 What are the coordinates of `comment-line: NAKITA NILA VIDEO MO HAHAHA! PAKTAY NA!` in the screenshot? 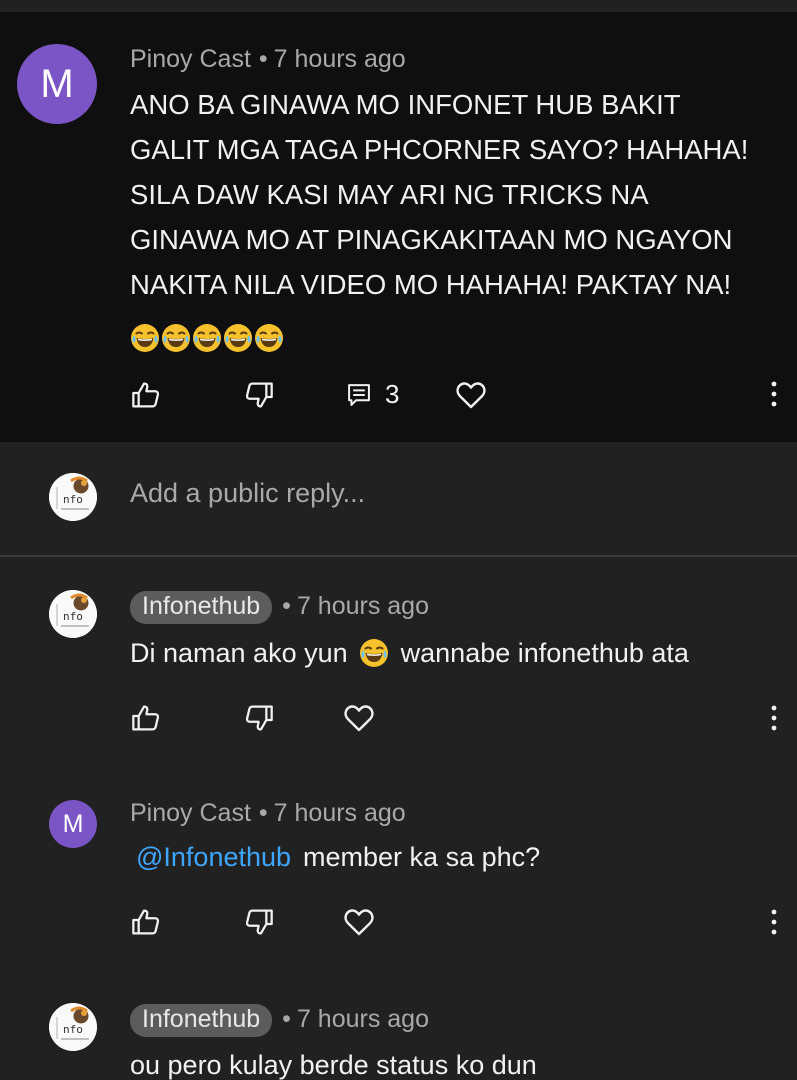 It's located at (431, 284).